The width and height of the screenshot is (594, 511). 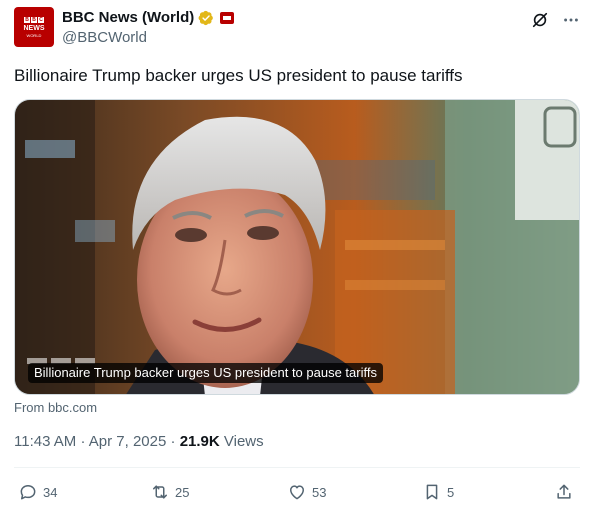 I want to click on bbc-logo-blocks: B B C, so click(x=34, y=19).